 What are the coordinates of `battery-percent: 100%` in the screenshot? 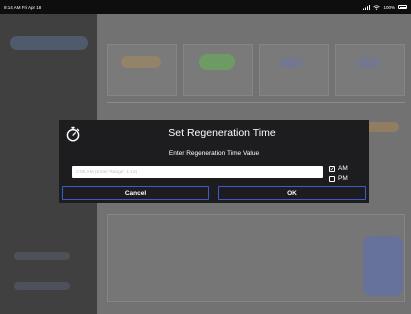 It's located at (389, 7).